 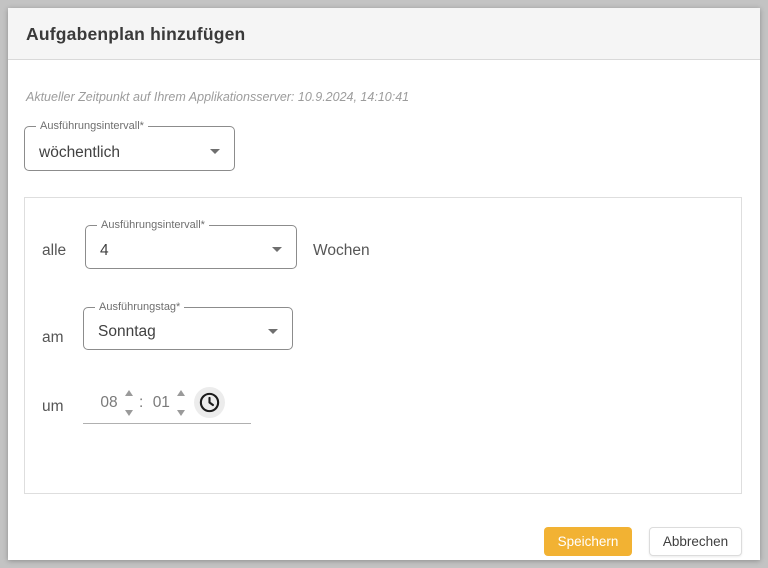 What do you see at coordinates (53, 406) in the screenshot?
I see `time-prefix-label: um` at bounding box center [53, 406].